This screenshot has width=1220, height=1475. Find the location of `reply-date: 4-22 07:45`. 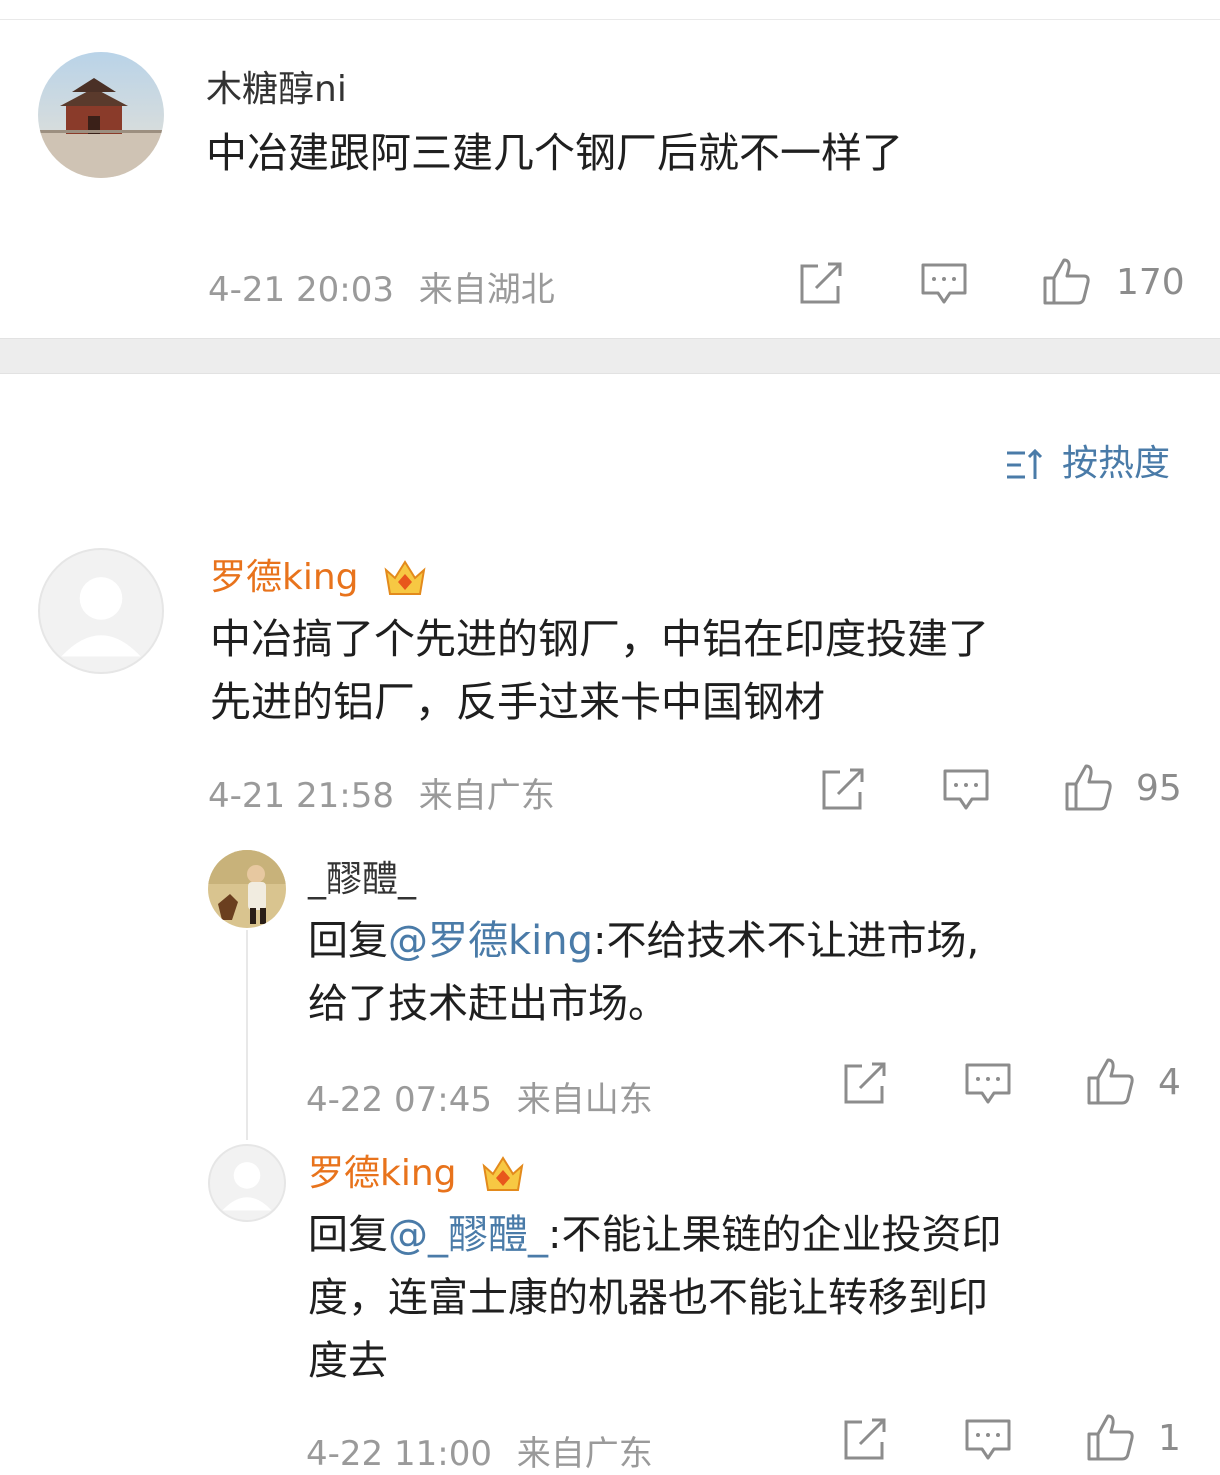

reply-date: 4-22 07:45 is located at coordinates (399, 1100).